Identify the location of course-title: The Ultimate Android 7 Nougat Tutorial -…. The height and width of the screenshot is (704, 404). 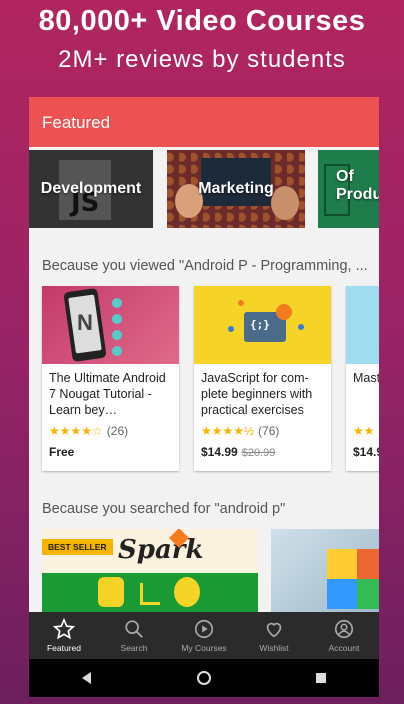
(107, 394).